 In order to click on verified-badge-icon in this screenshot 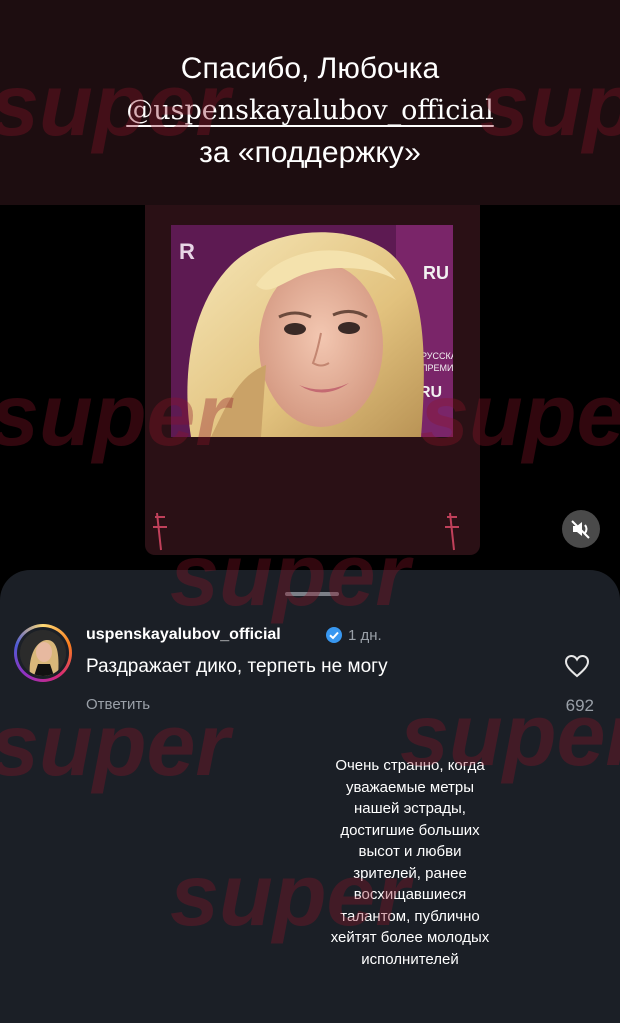, I will do `click(334, 635)`.